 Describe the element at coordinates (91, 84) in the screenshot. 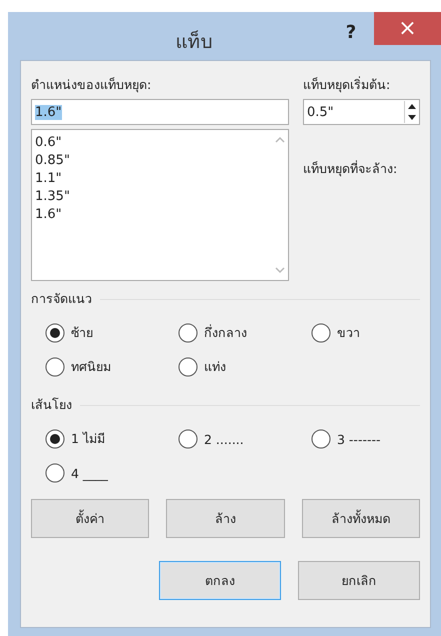

I see `field-label: ตำแหน่งของแท็บหยุด:` at that location.